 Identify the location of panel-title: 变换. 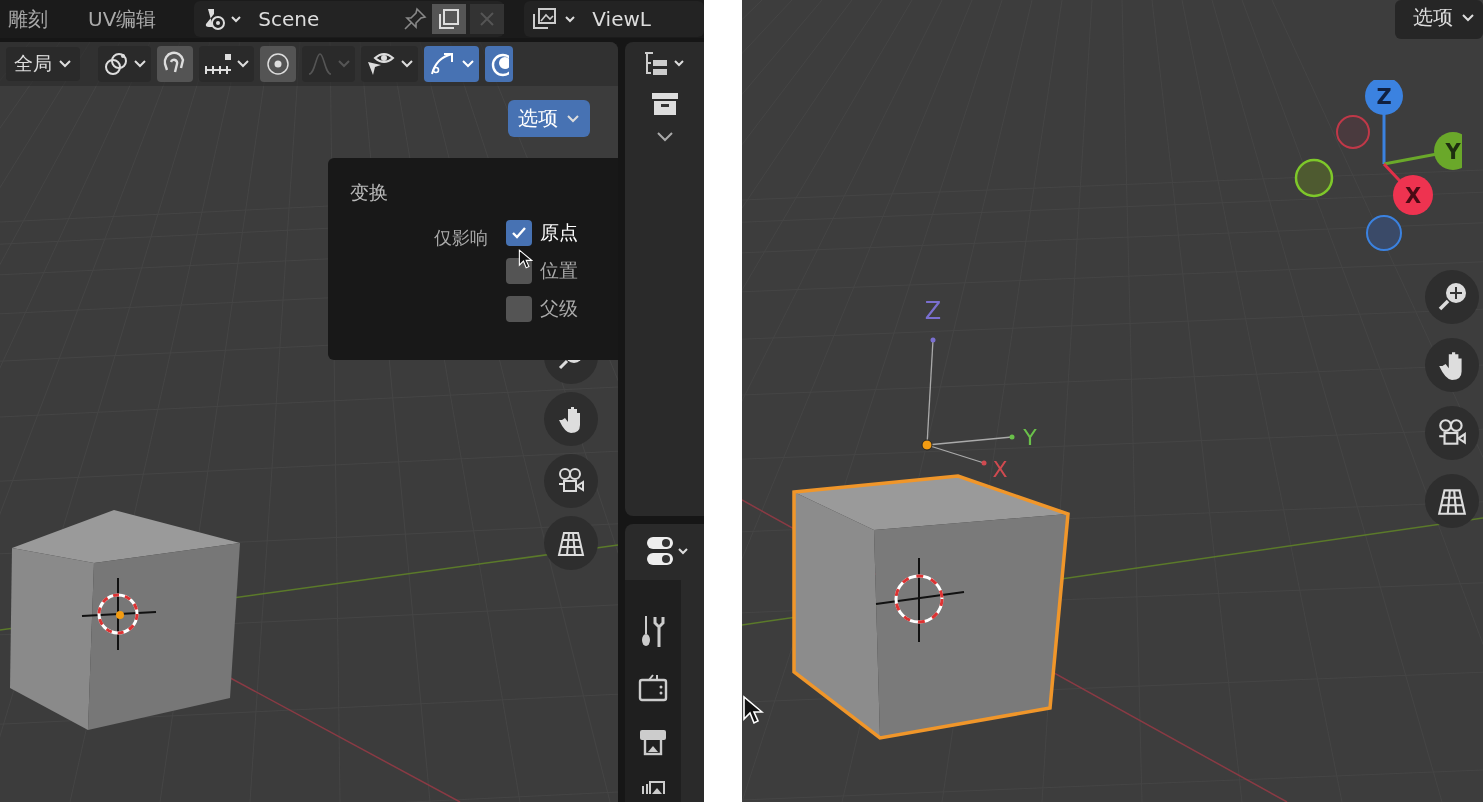
(369, 192).